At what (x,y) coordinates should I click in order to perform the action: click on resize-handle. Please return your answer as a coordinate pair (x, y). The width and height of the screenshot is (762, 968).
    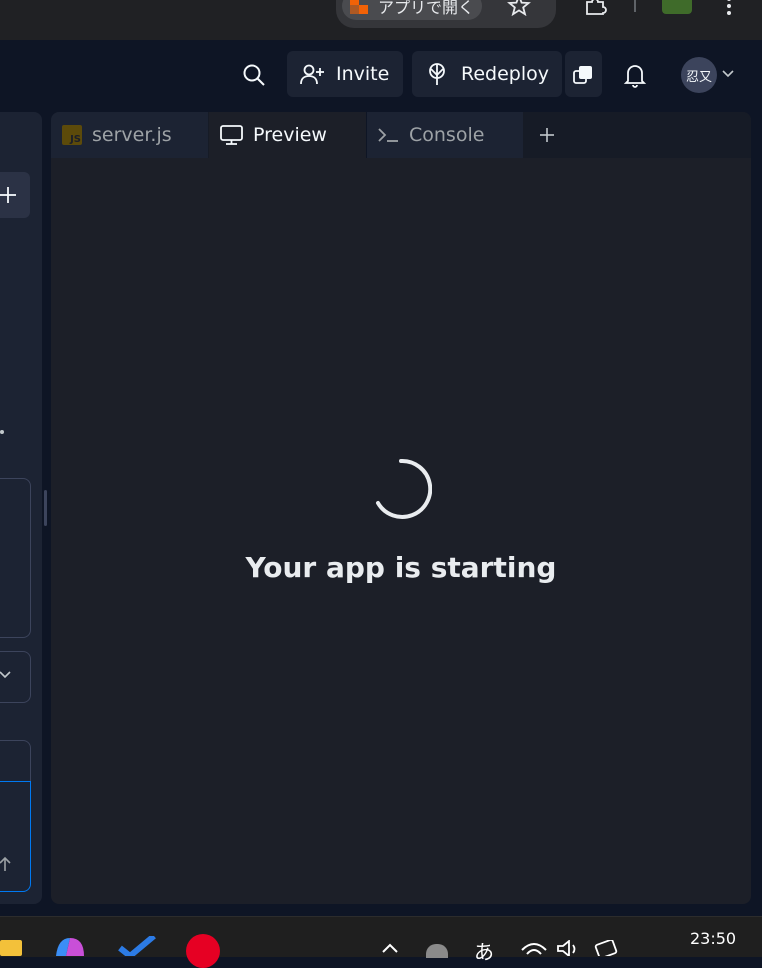
    Looking at the image, I should click on (45, 508).